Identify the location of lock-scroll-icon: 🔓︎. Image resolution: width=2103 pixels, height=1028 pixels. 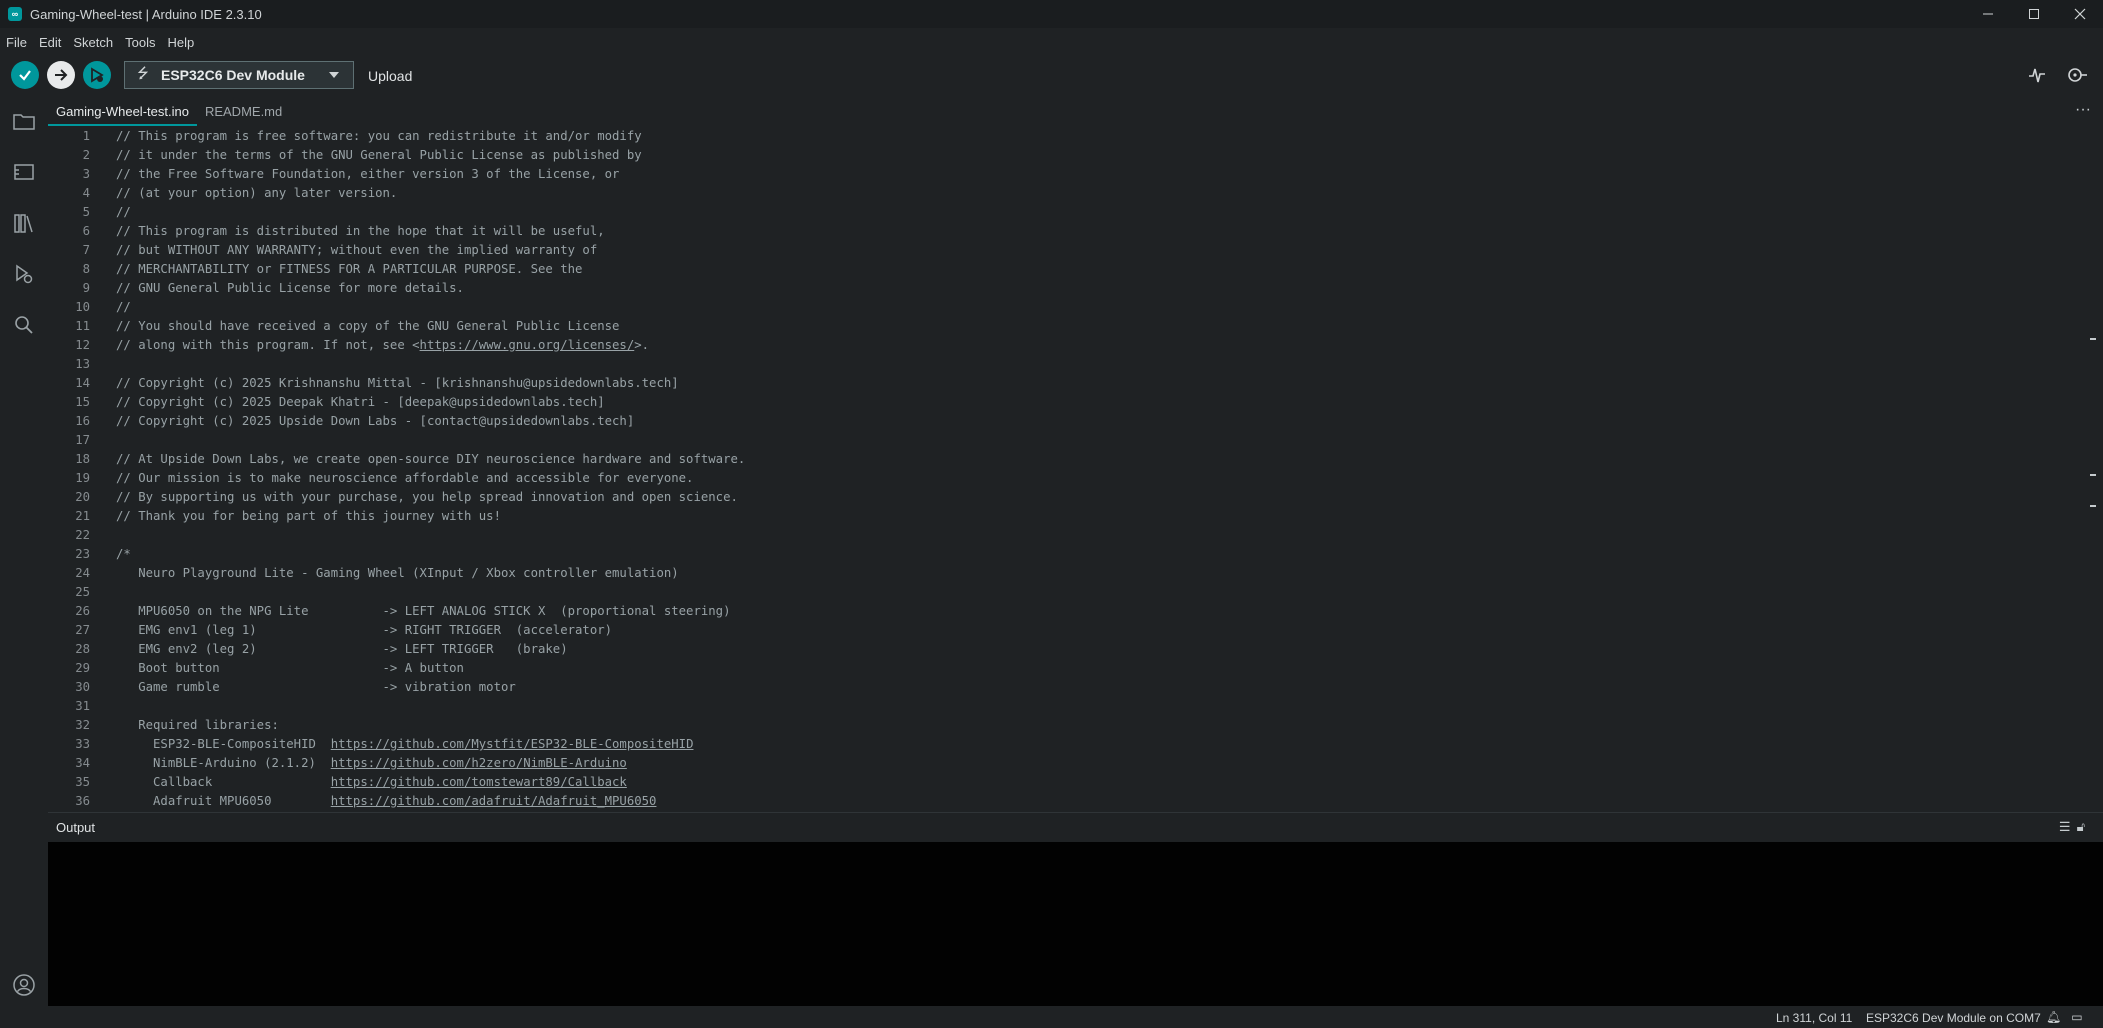
(2084, 826).